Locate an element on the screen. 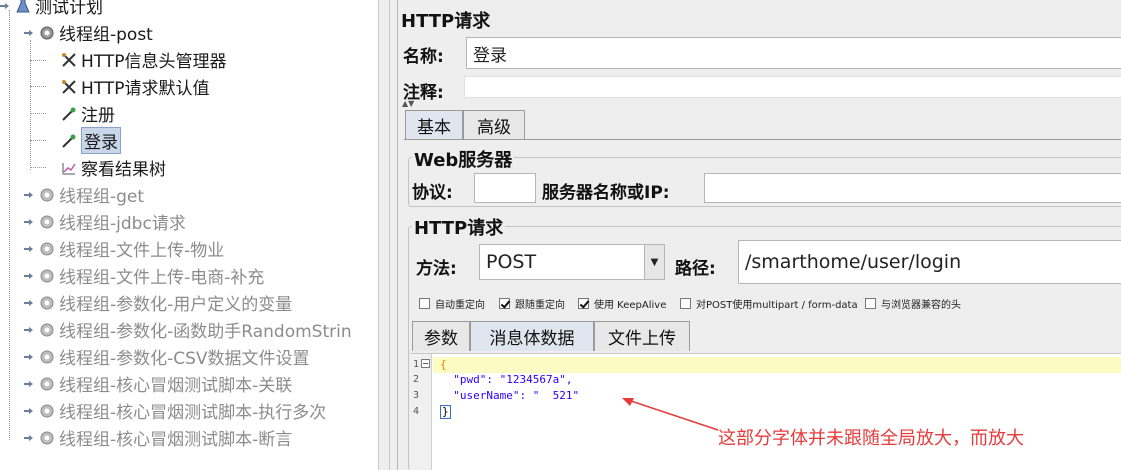 The width and height of the screenshot is (1121, 470). tree-root: 测试计划 is located at coordinates (51, 9).